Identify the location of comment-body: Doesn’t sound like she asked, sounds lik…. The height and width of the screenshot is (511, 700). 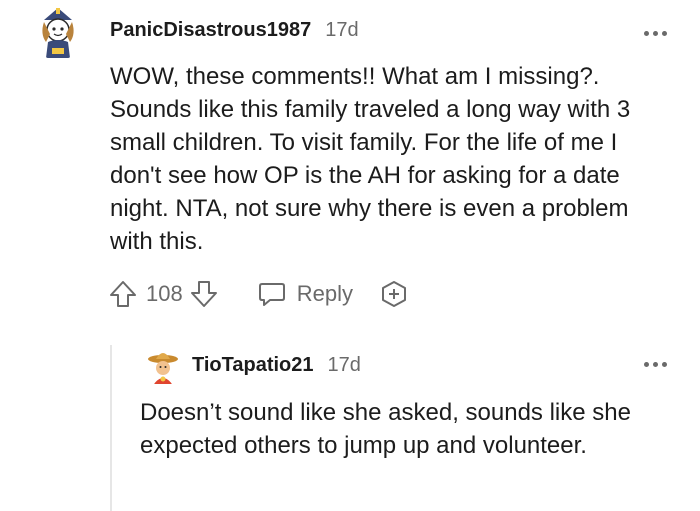
(385, 429).